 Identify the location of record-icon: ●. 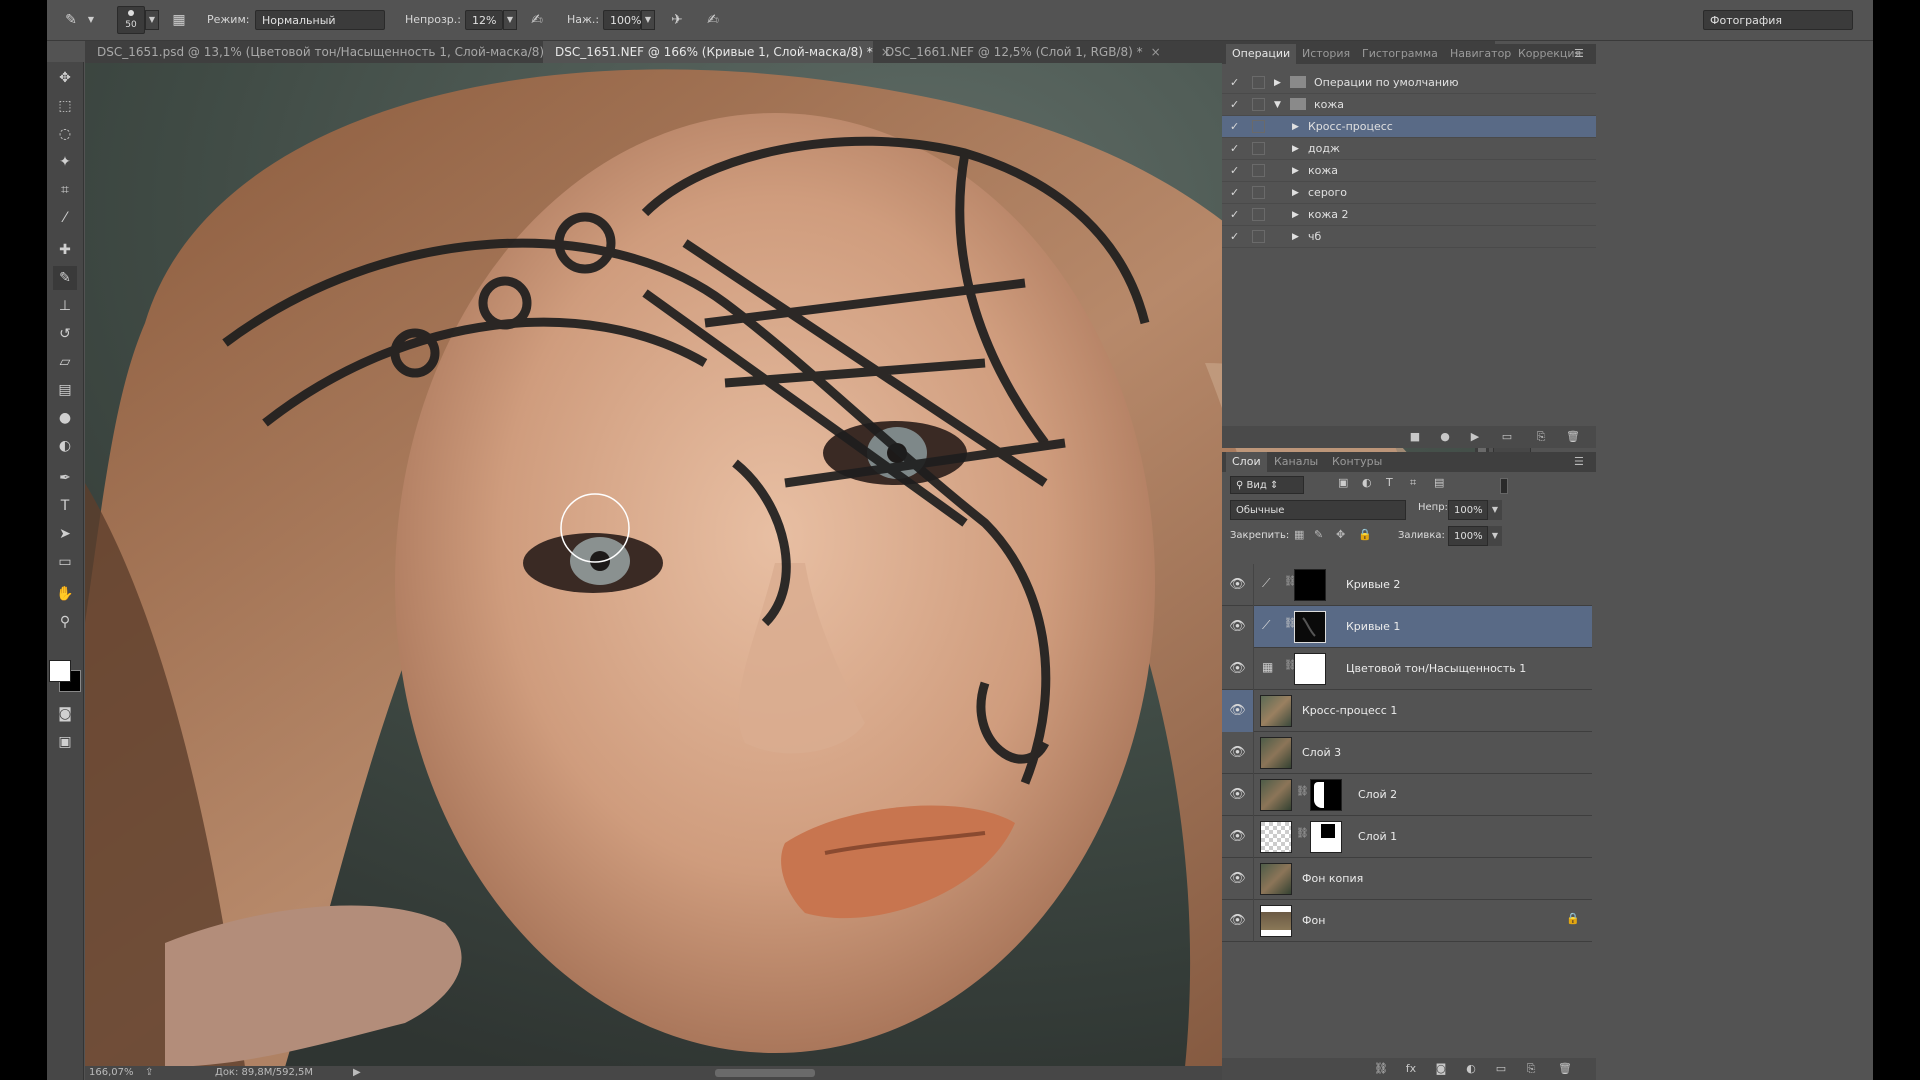
(1445, 437).